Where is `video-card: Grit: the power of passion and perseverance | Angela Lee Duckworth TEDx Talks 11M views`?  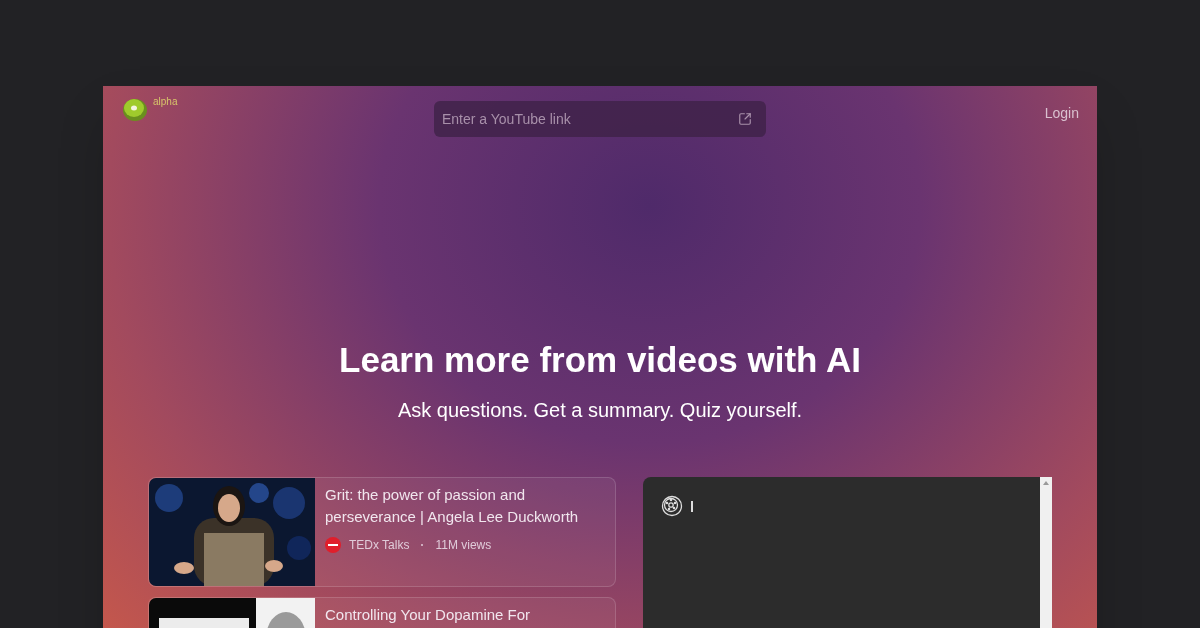 video-card: Grit: the power of passion and perseverance | Angela Lee Duckworth TEDx Talks 11M views is located at coordinates (382, 531).